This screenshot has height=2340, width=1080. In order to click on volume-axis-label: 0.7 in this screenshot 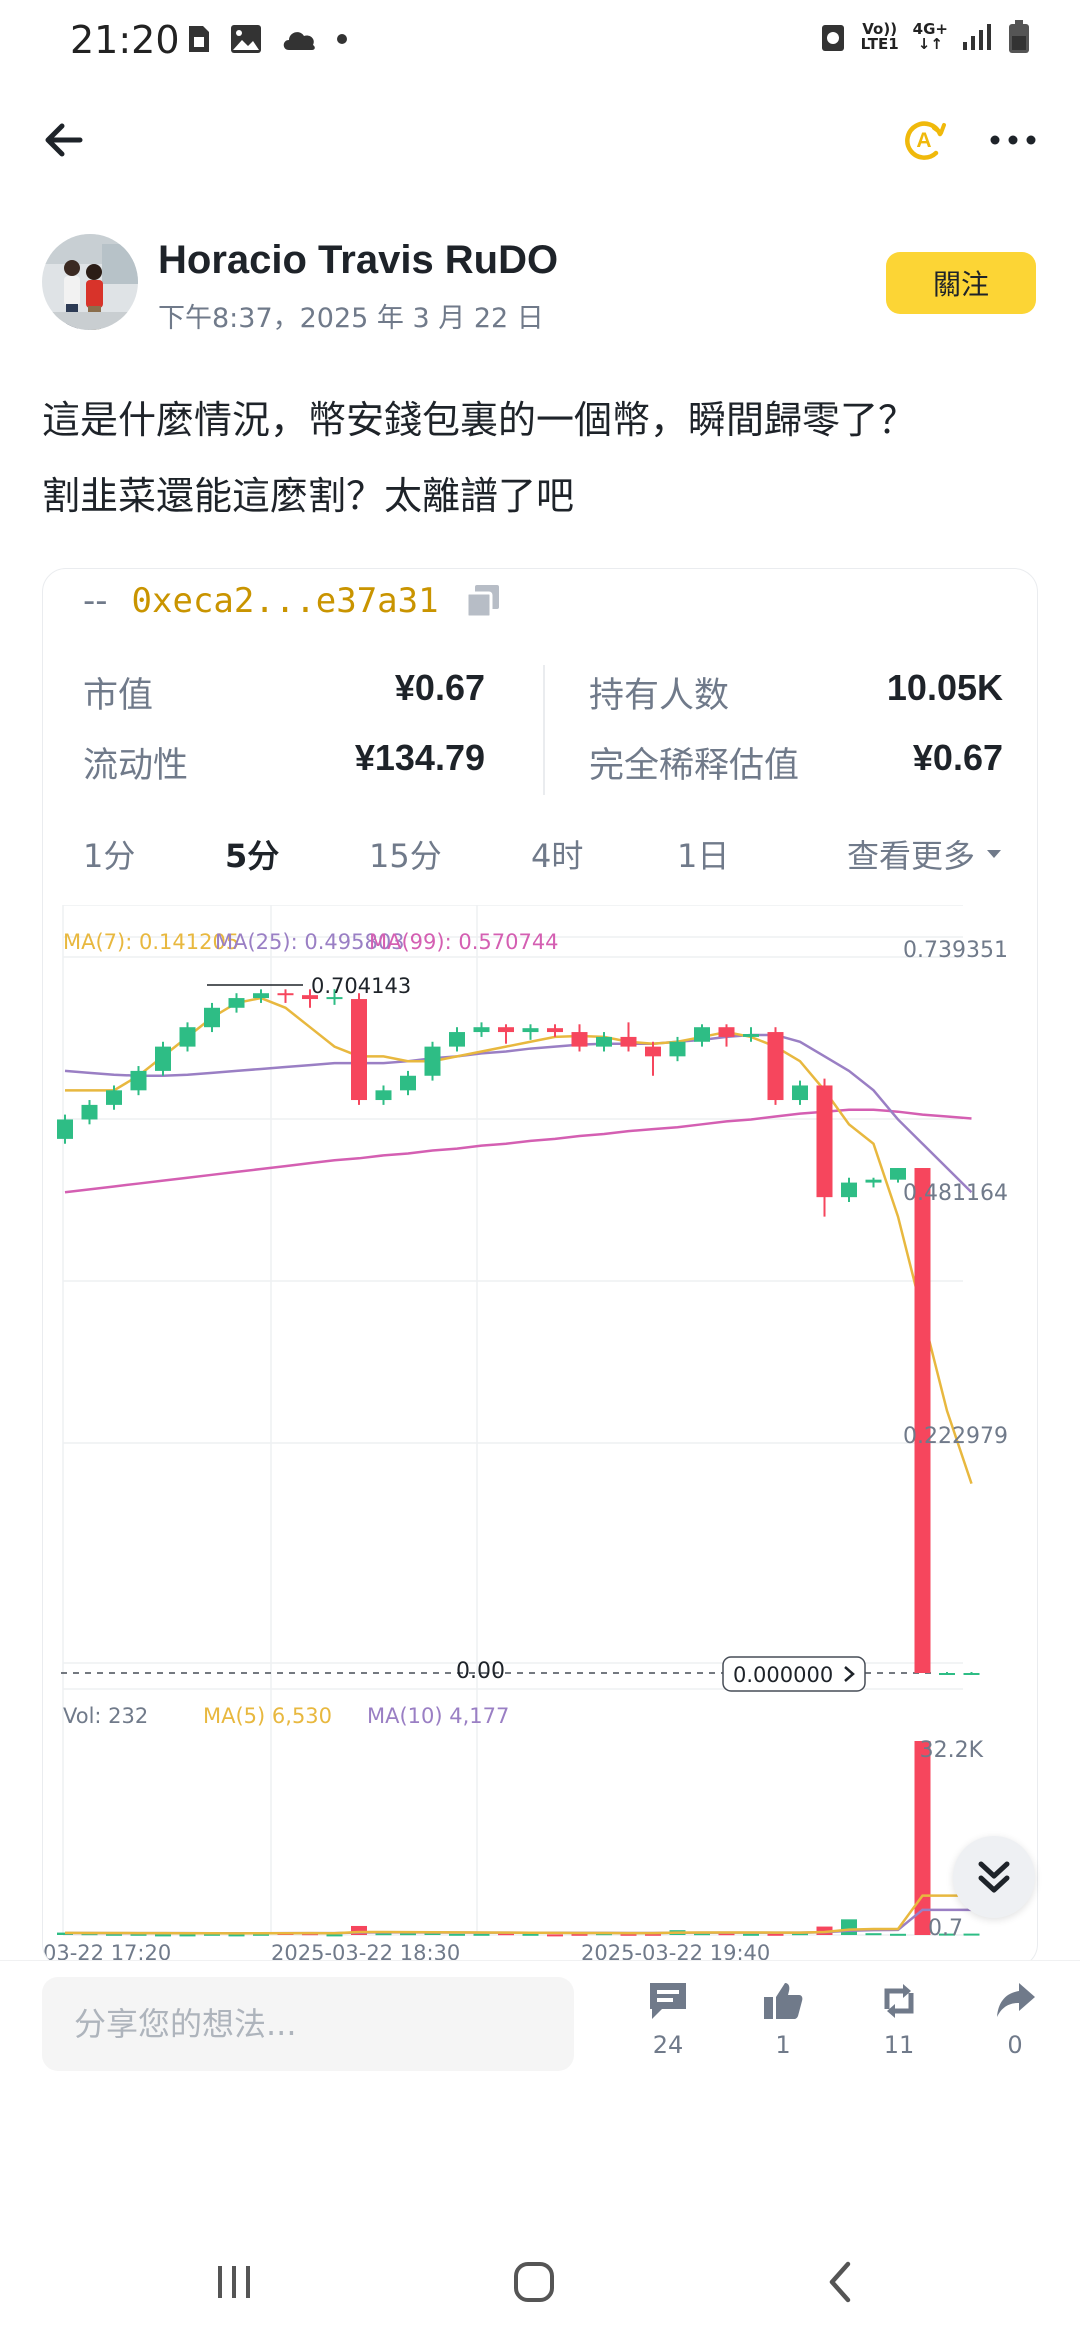, I will do `click(945, 1928)`.